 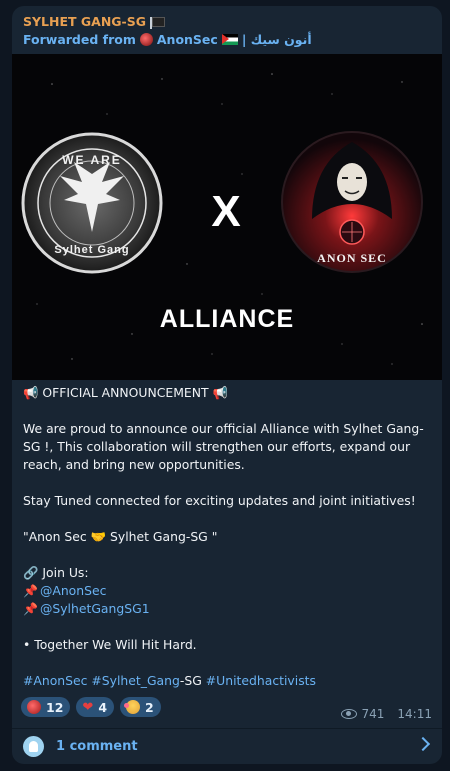 What do you see at coordinates (73, 590) in the screenshot?
I see `handle-anonsec-link: @AnonSec` at bounding box center [73, 590].